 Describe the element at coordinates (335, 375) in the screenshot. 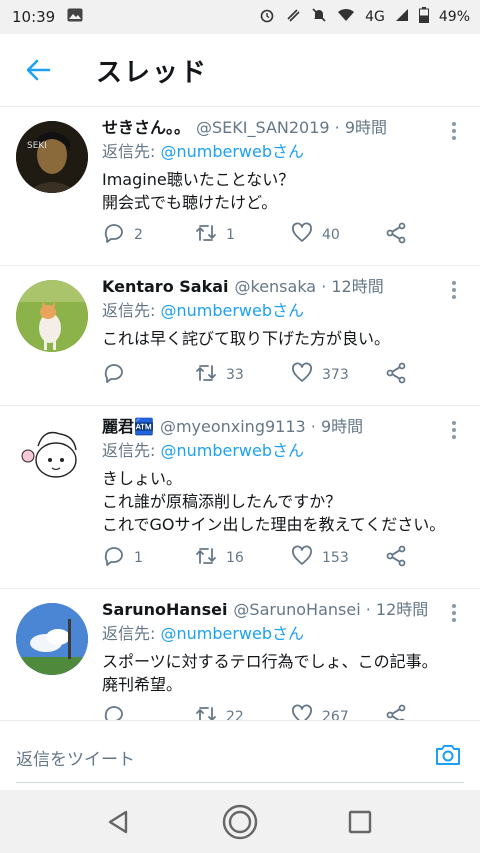

I see `like-count: 373` at that location.